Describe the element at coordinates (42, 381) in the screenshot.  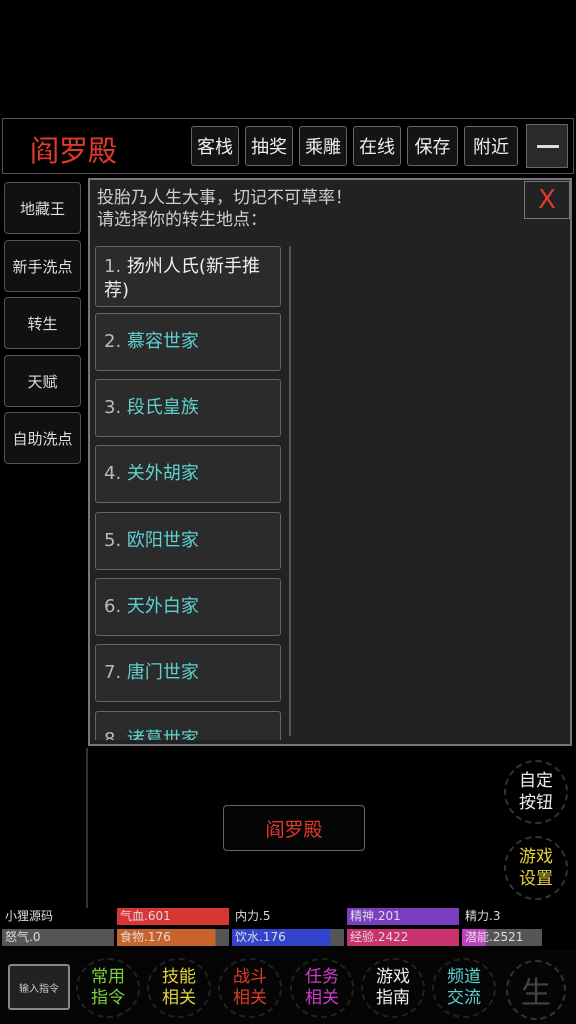
I see `sidebar-item-talent: 天赋` at that location.